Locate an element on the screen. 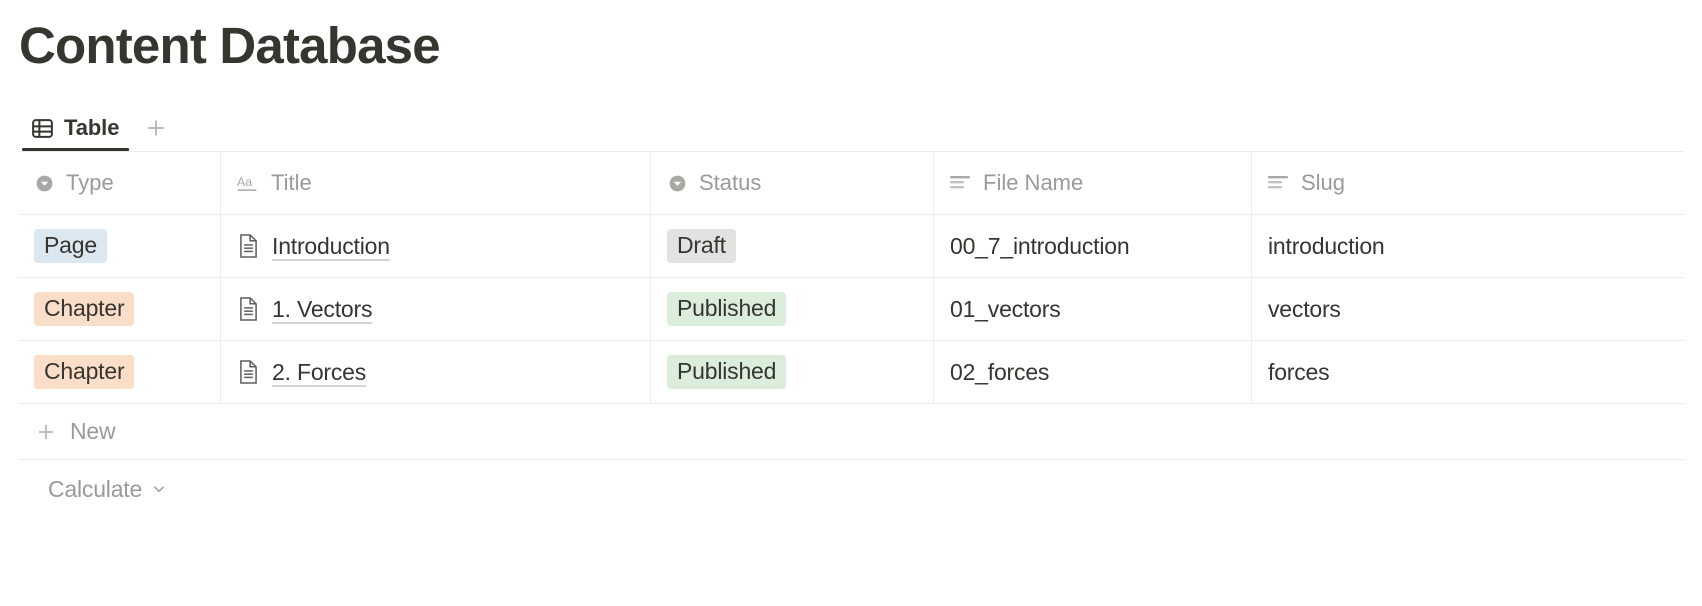  title-link: Introduction is located at coordinates (331, 246).